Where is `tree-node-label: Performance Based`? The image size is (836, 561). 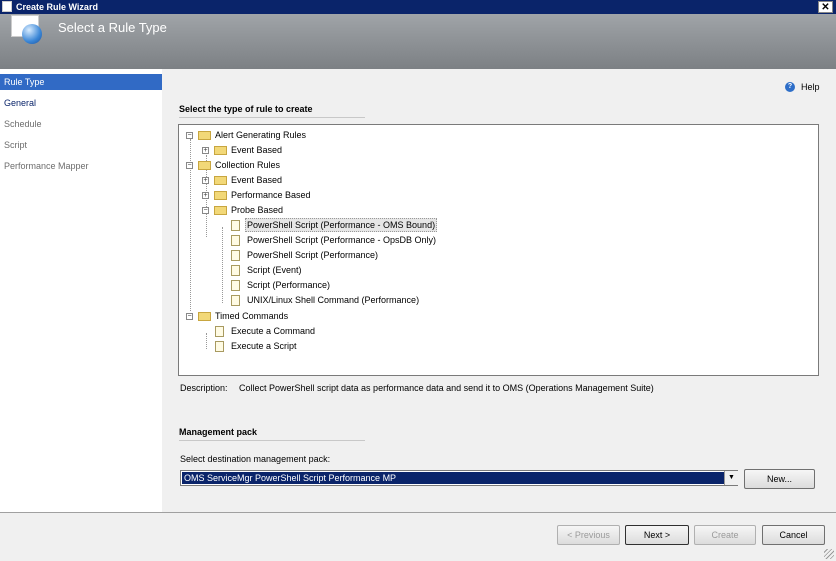
tree-node-label: Performance Based is located at coordinates (271, 195).